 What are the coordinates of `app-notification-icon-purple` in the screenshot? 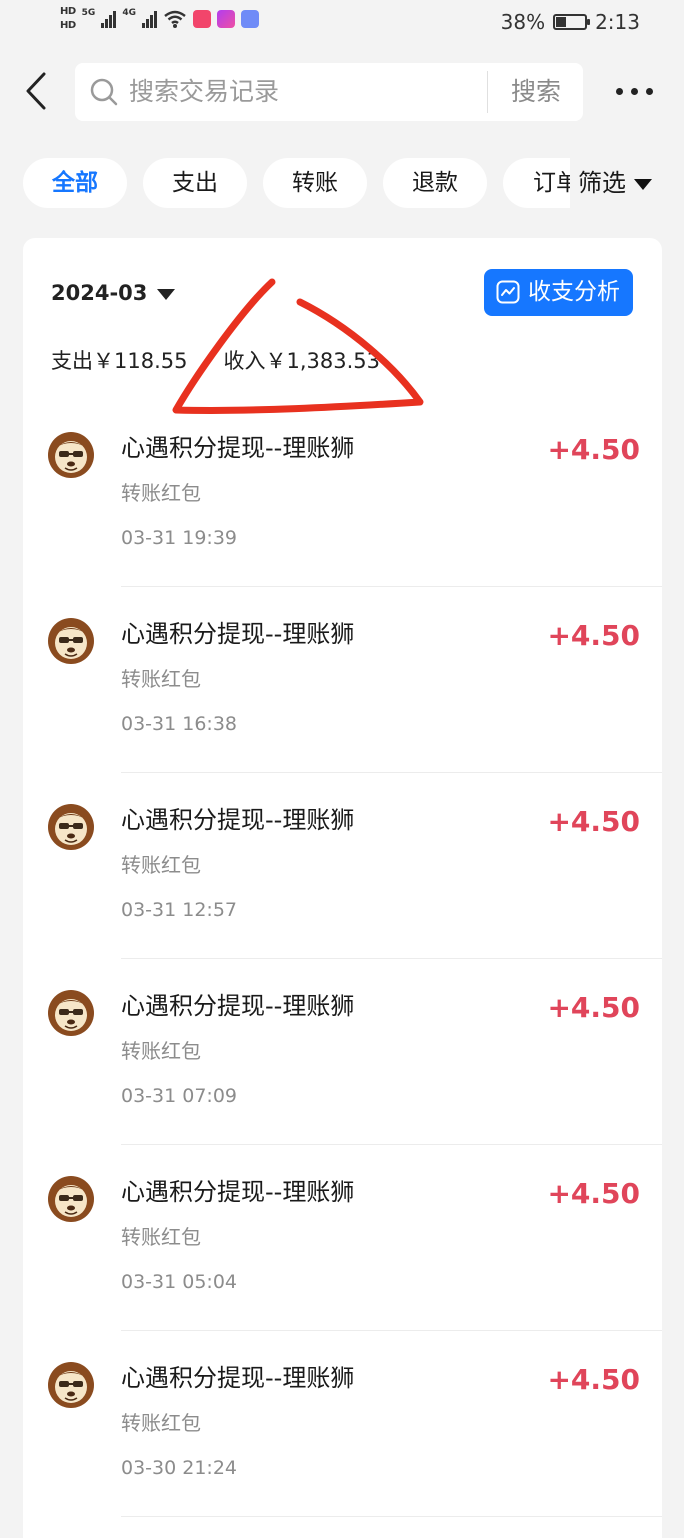 It's located at (225, 19).